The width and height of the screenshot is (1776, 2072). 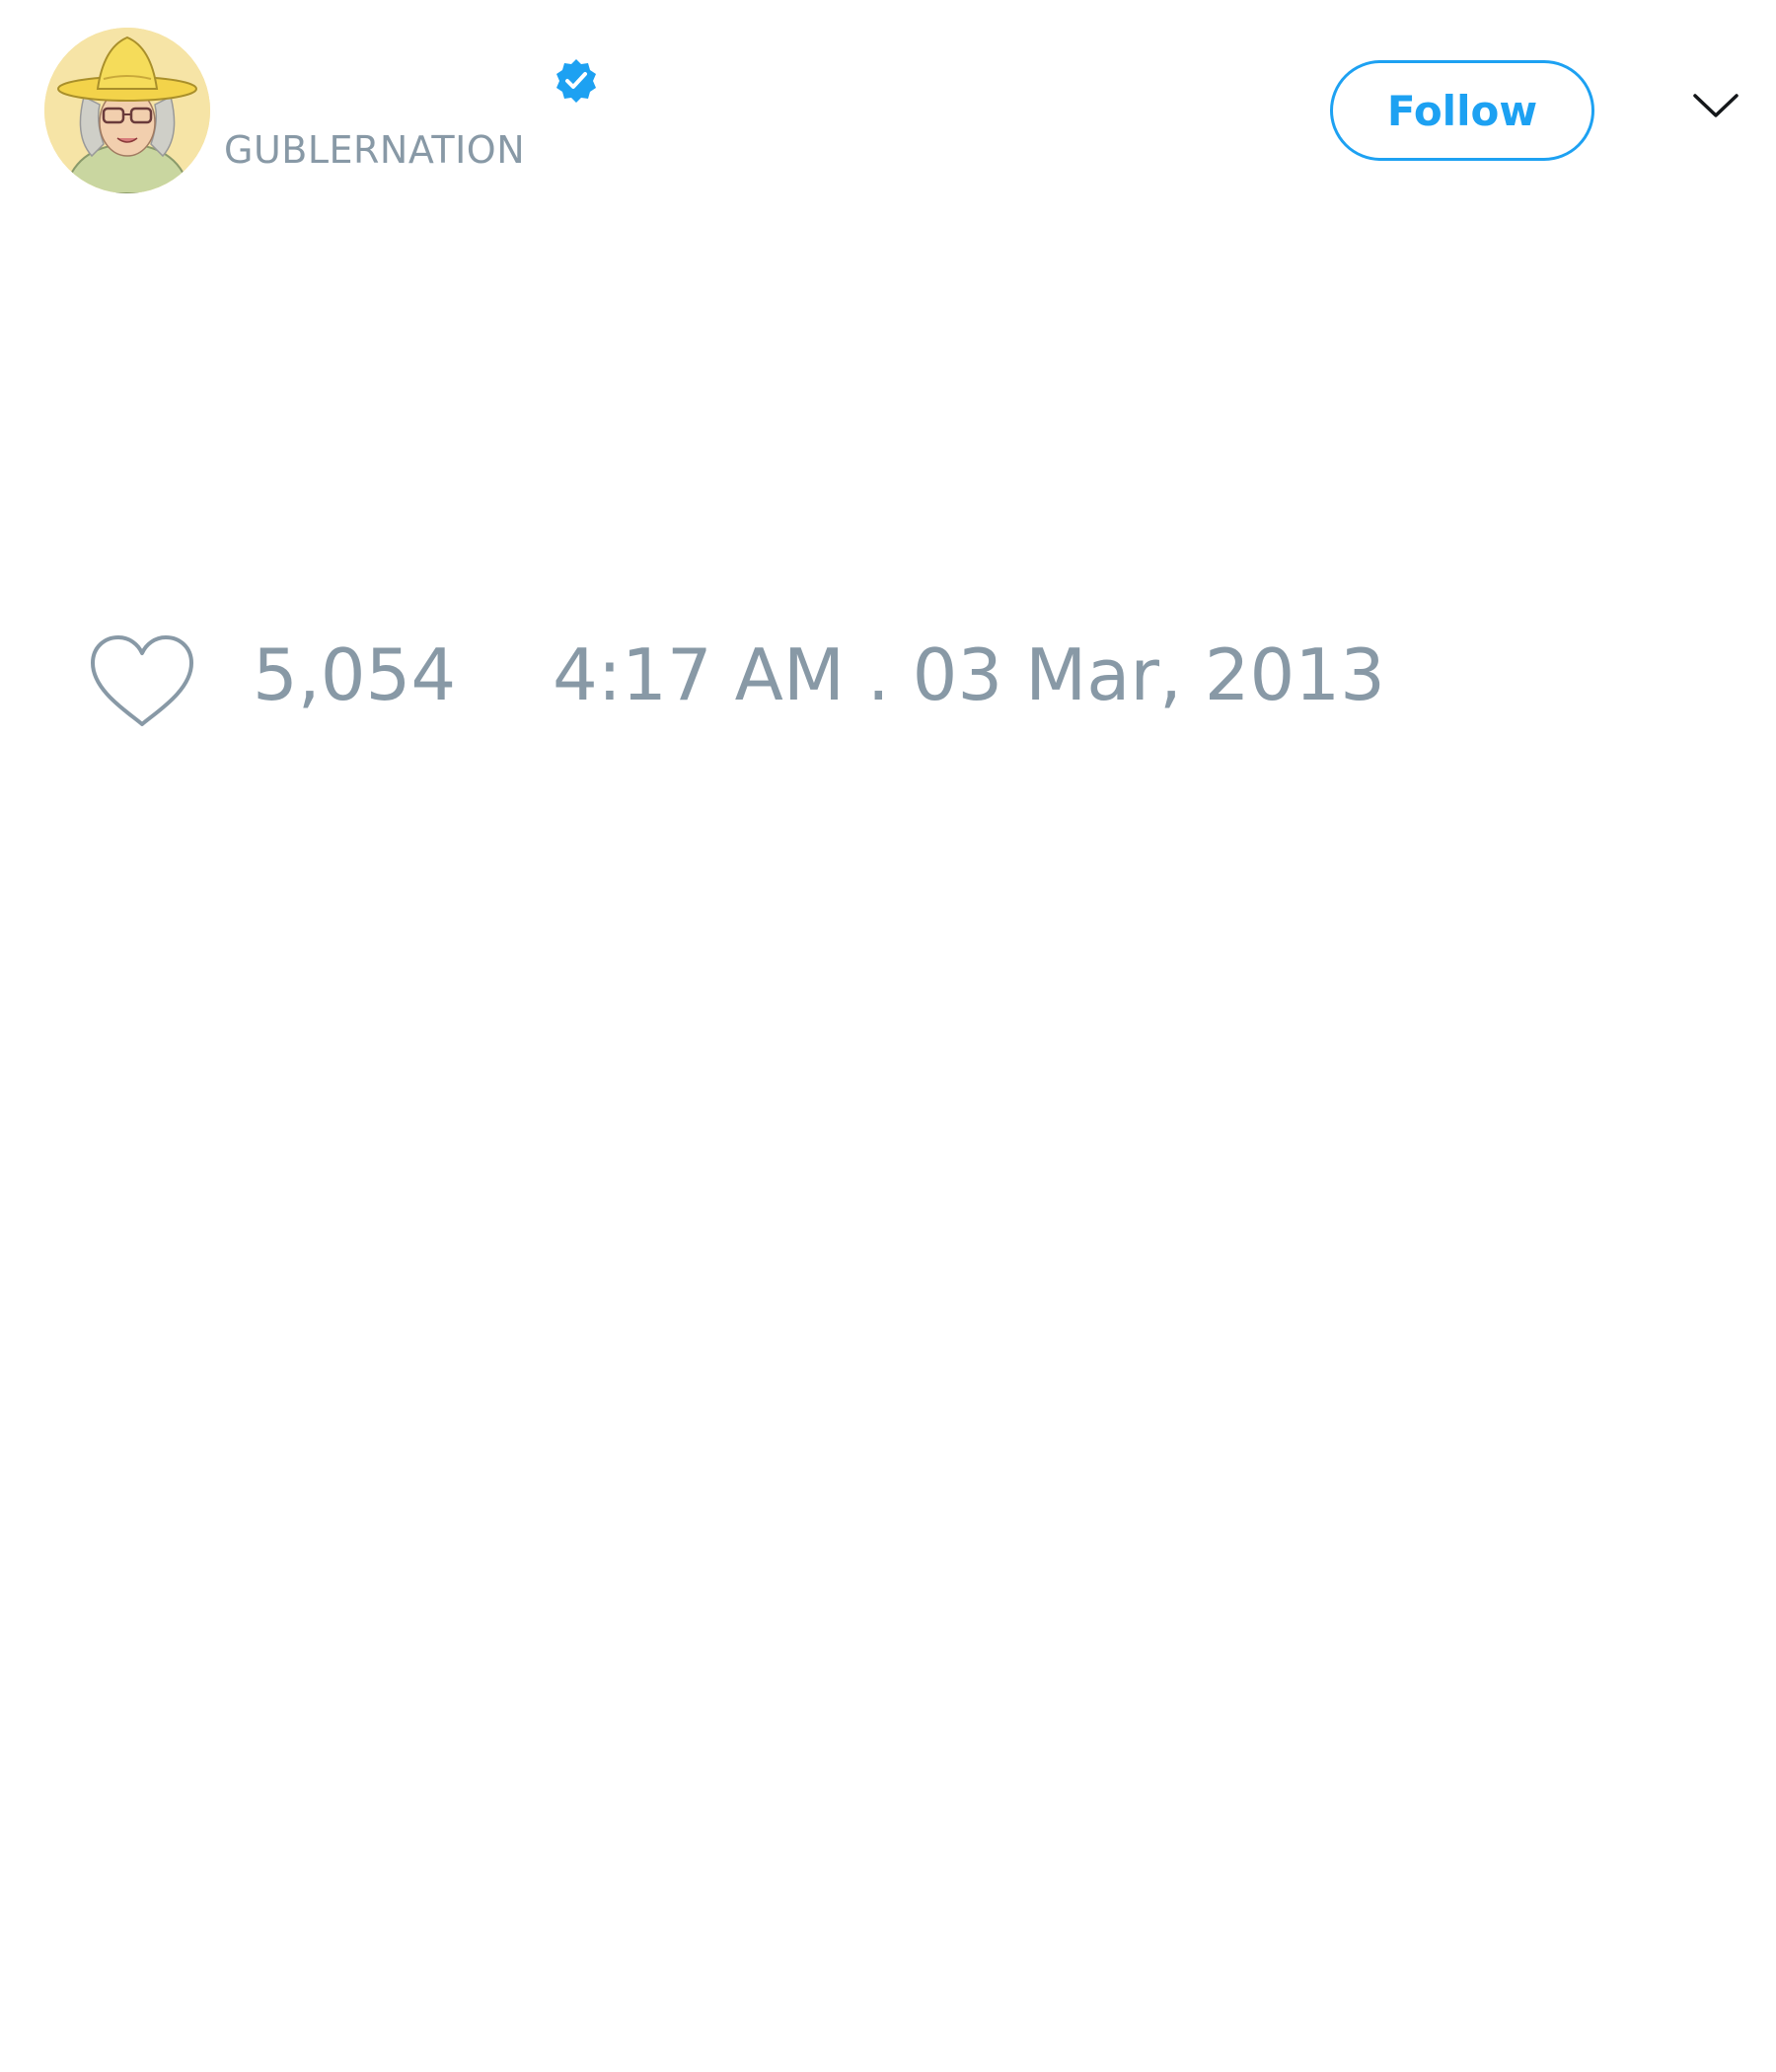 I want to click on heart-icon, so click(x=142, y=681).